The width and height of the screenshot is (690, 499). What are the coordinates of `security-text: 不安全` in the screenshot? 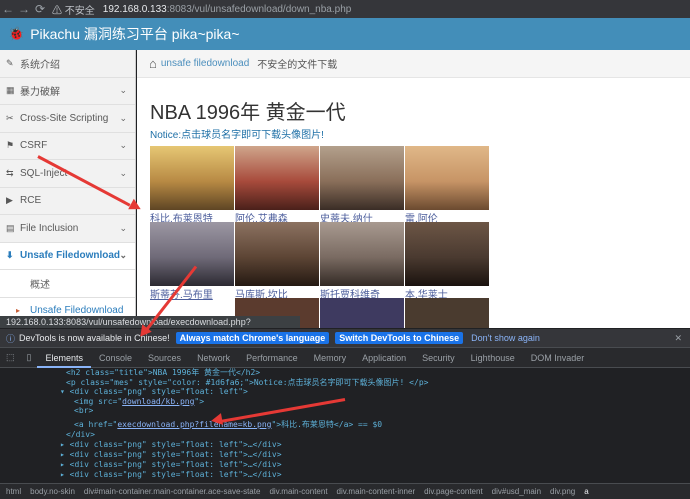 It's located at (79, 11).